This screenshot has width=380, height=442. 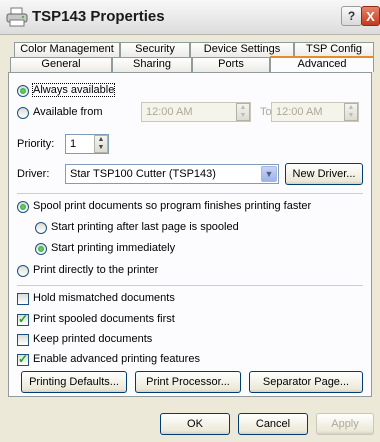 What do you see at coordinates (266, 112) in the screenshot?
I see `to-label: To` at bounding box center [266, 112].